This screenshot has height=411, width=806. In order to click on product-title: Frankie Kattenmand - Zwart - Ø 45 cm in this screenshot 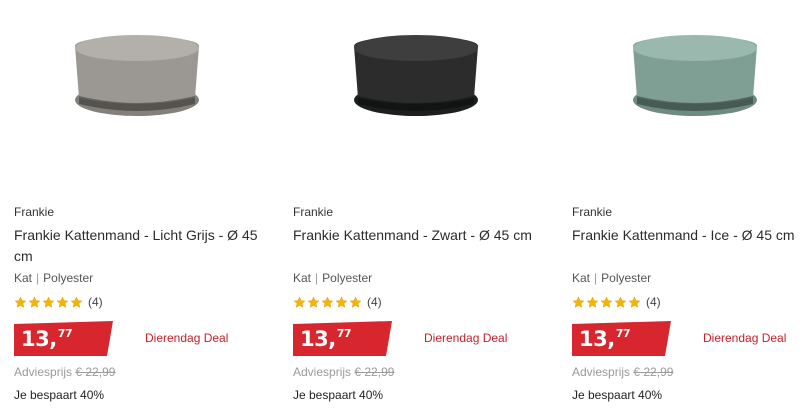, I will do `click(417, 235)`.